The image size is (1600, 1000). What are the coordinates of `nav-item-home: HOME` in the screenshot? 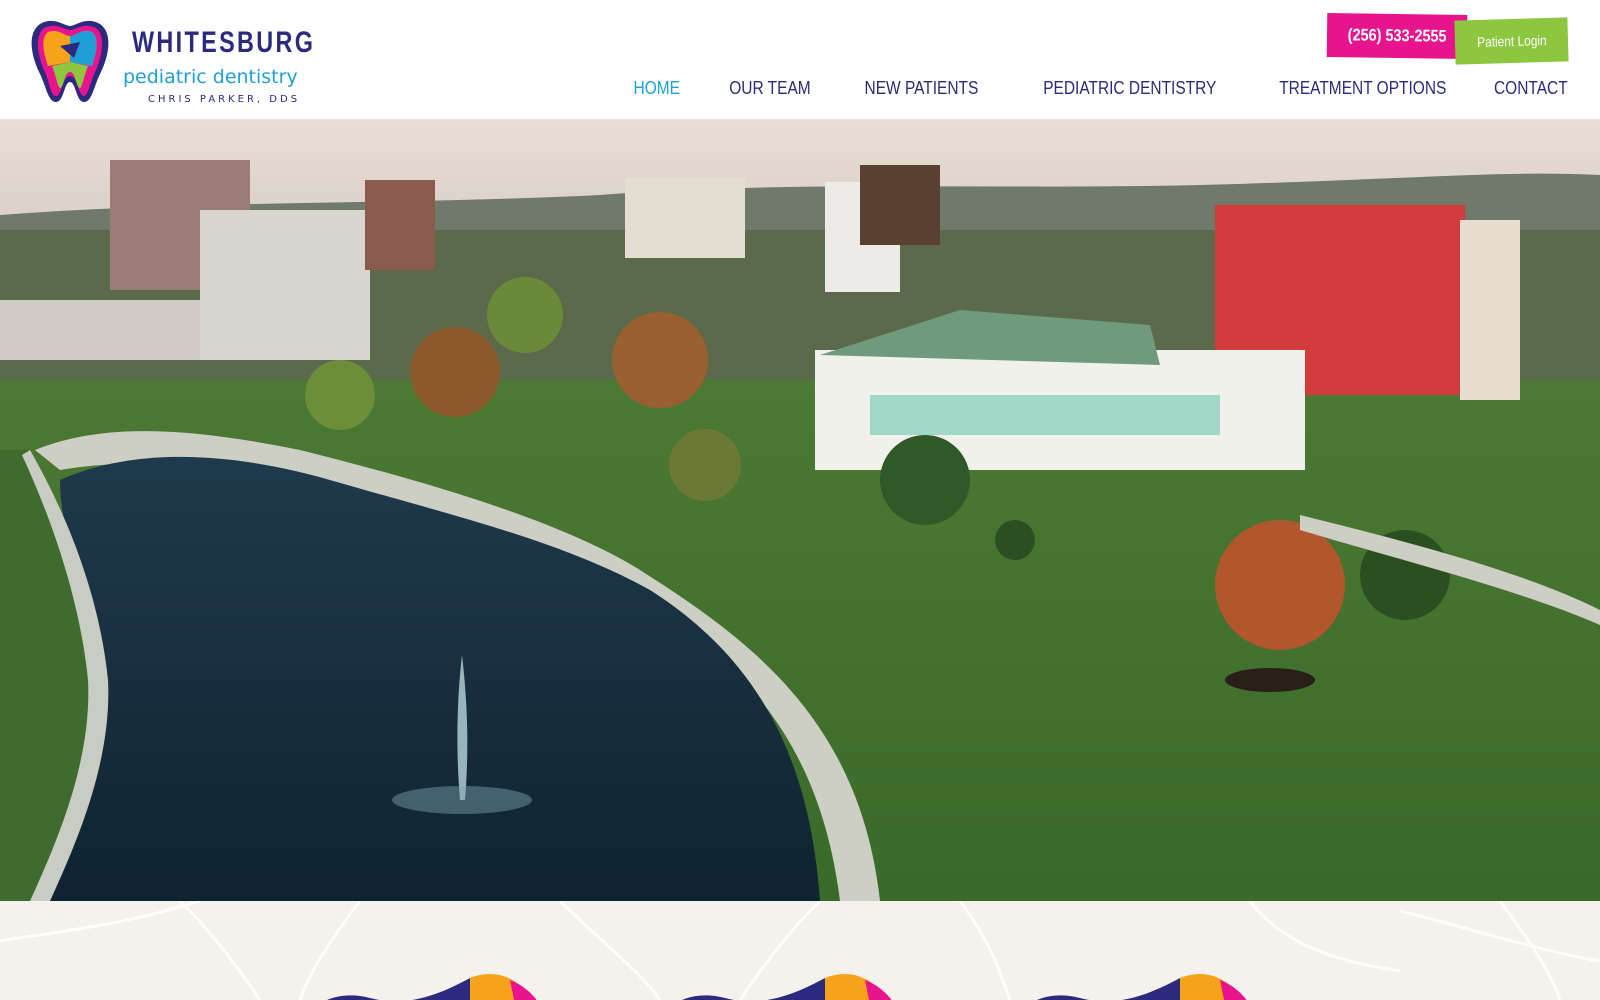 It's located at (656, 88).